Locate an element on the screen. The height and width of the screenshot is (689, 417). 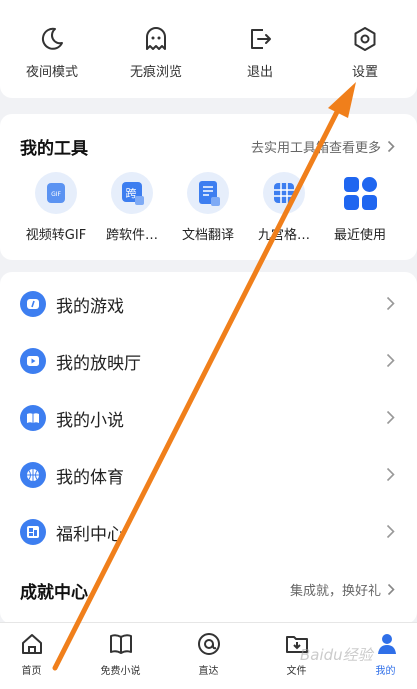
top-quick-actions: 夜间模式 无痕浏览 退出 设置 is located at coordinates (208, 49).